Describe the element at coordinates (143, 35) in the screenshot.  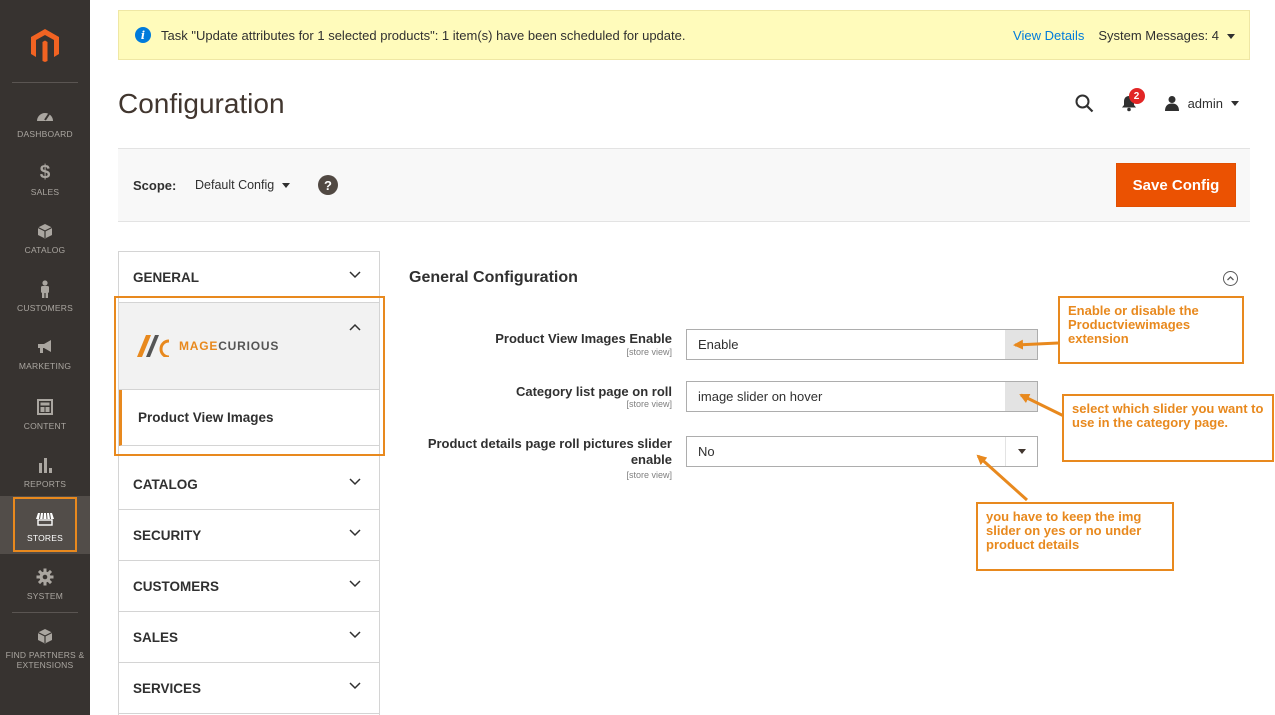
I see `info-icon: i` at that location.